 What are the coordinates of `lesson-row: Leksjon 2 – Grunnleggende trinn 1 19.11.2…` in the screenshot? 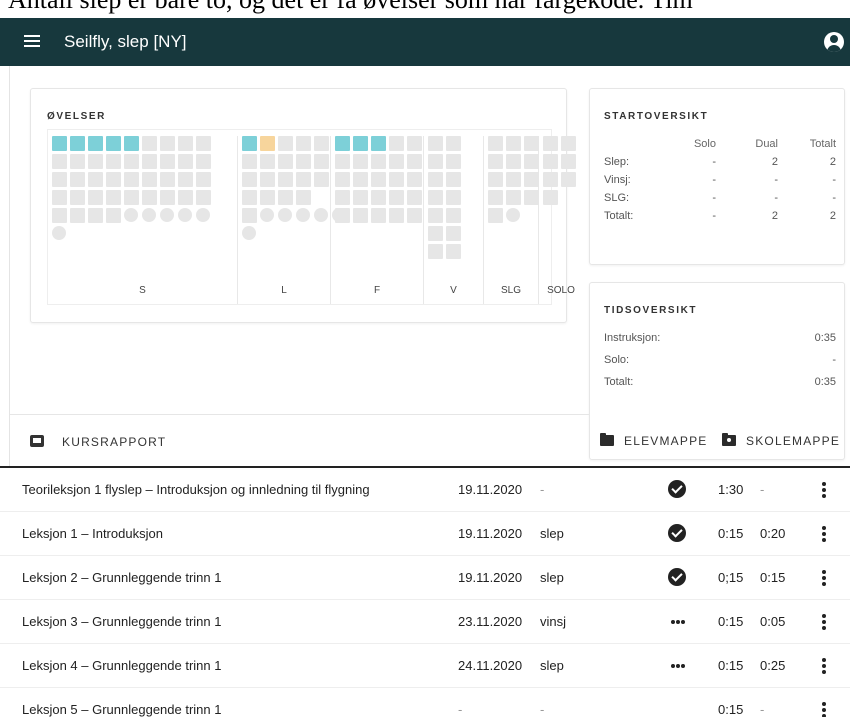 It's located at (425, 578).